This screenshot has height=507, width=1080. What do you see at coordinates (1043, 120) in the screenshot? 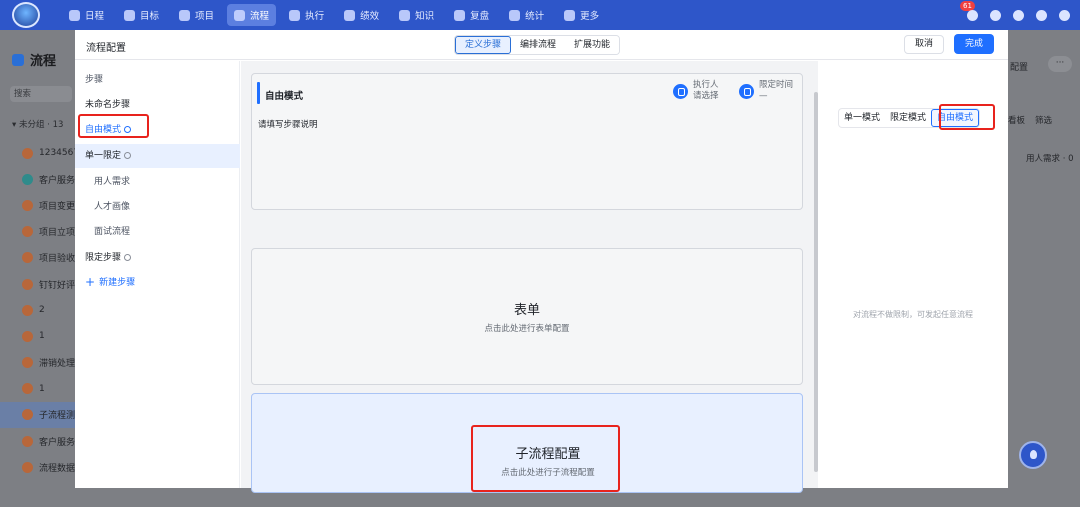
I see `bg-filter-button: 筛选` at bounding box center [1043, 120].